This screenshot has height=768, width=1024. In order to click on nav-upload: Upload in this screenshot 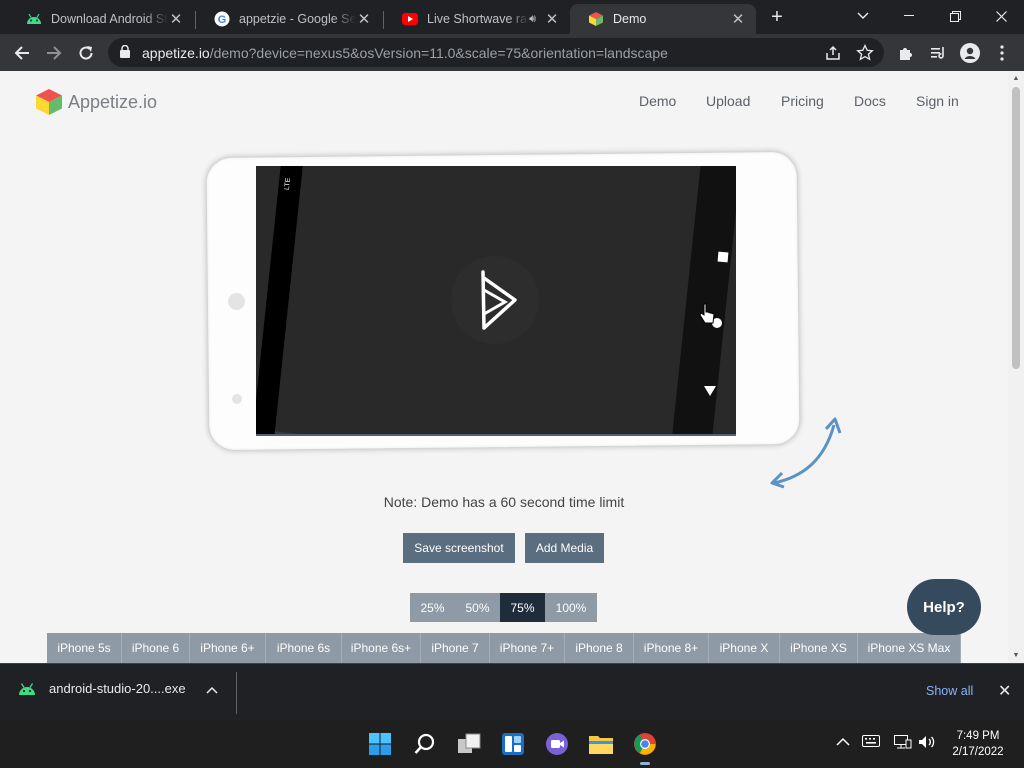, I will do `click(728, 101)`.